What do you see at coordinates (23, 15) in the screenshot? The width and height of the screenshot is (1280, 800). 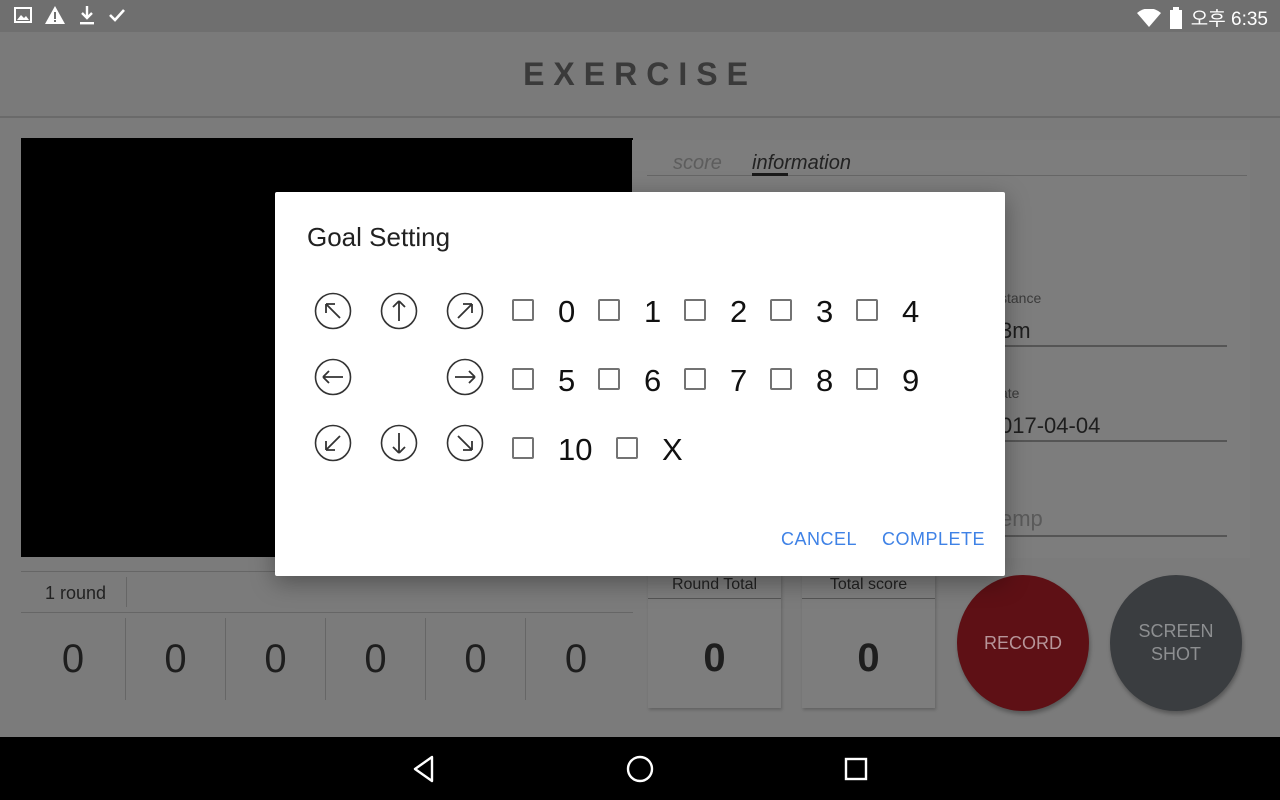 I see `image-icon` at bounding box center [23, 15].